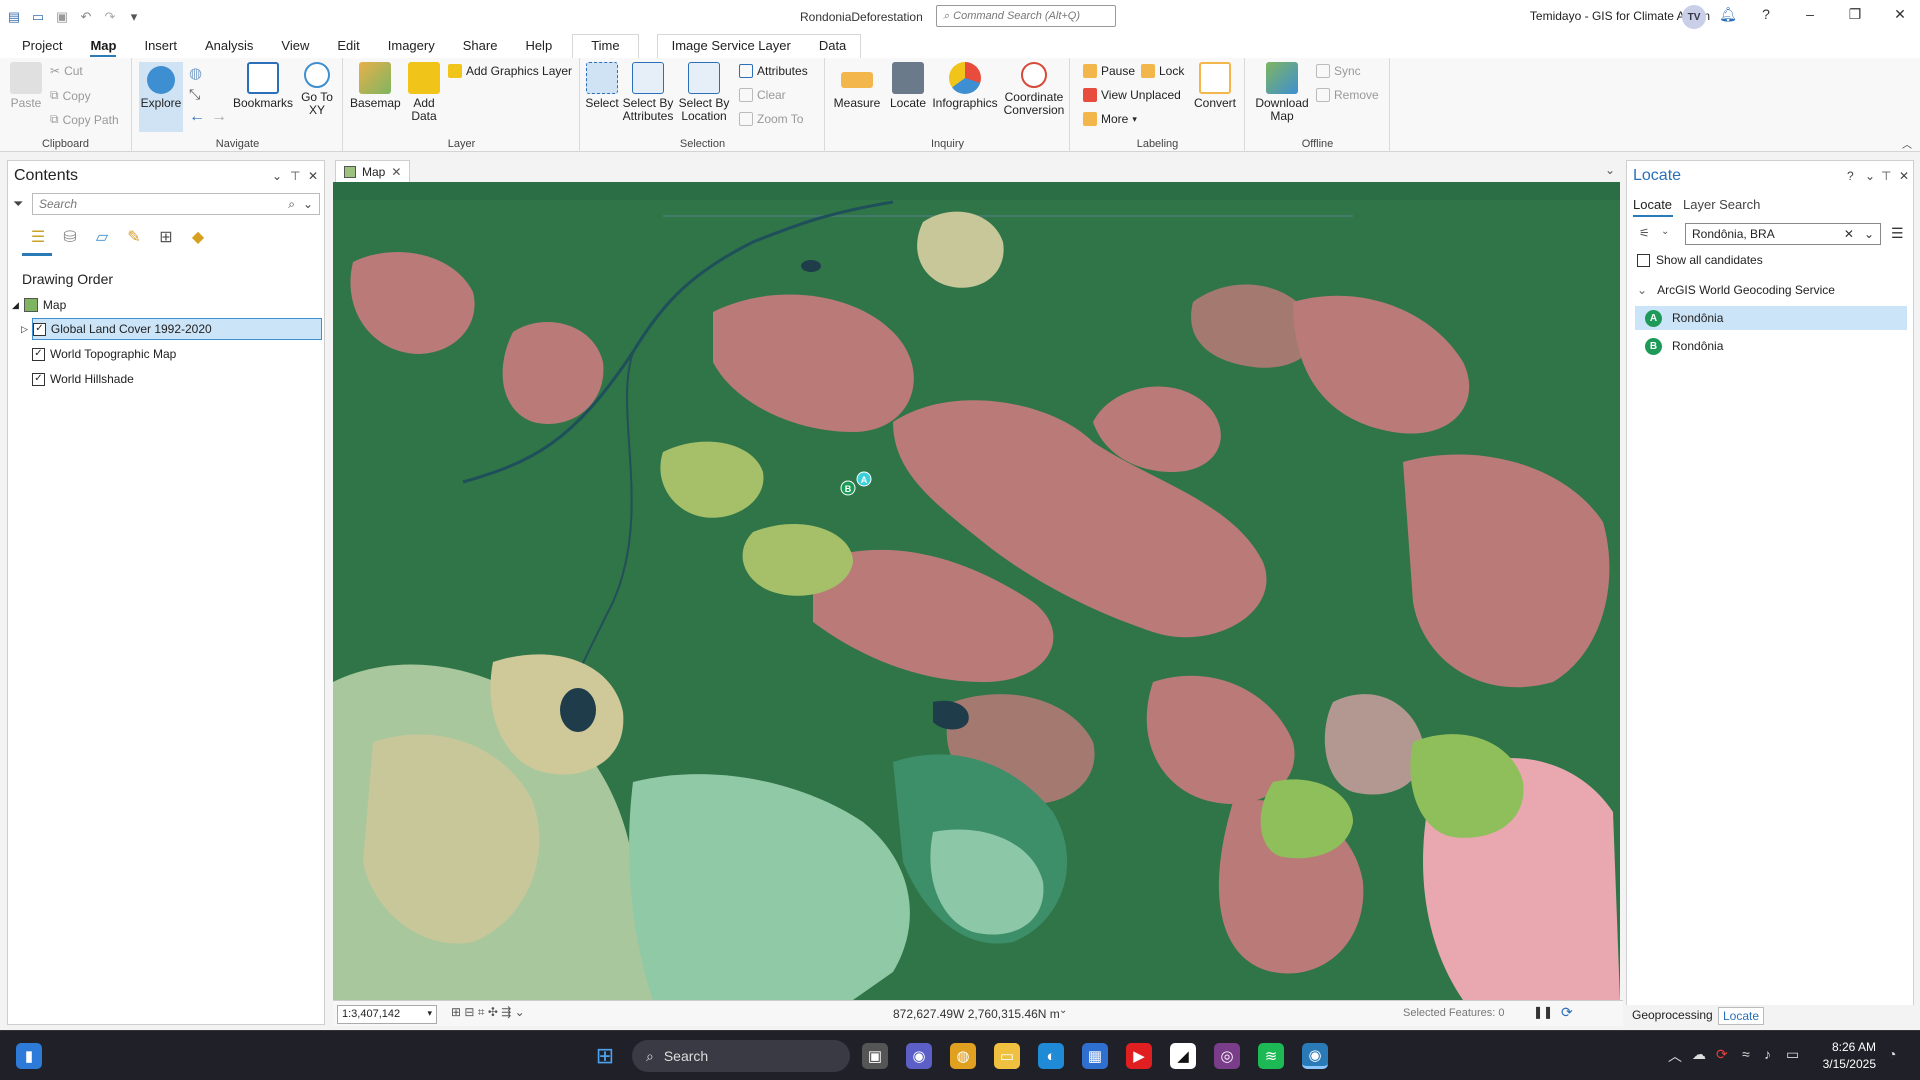  Describe the element at coordinates (1034, 89) in the screenshot. I see `coordinate-conversion-button: Coordinate Conversion` at that location.